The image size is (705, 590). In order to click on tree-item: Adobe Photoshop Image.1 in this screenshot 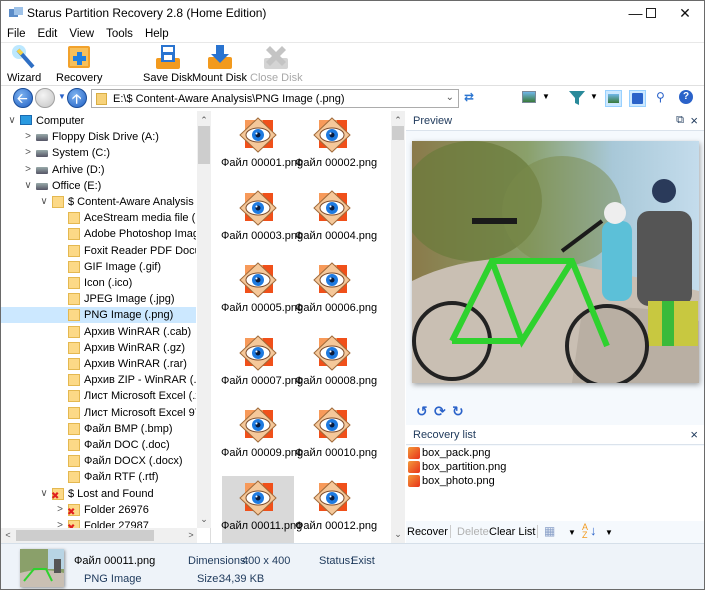, I will do `click(98, 234)`.